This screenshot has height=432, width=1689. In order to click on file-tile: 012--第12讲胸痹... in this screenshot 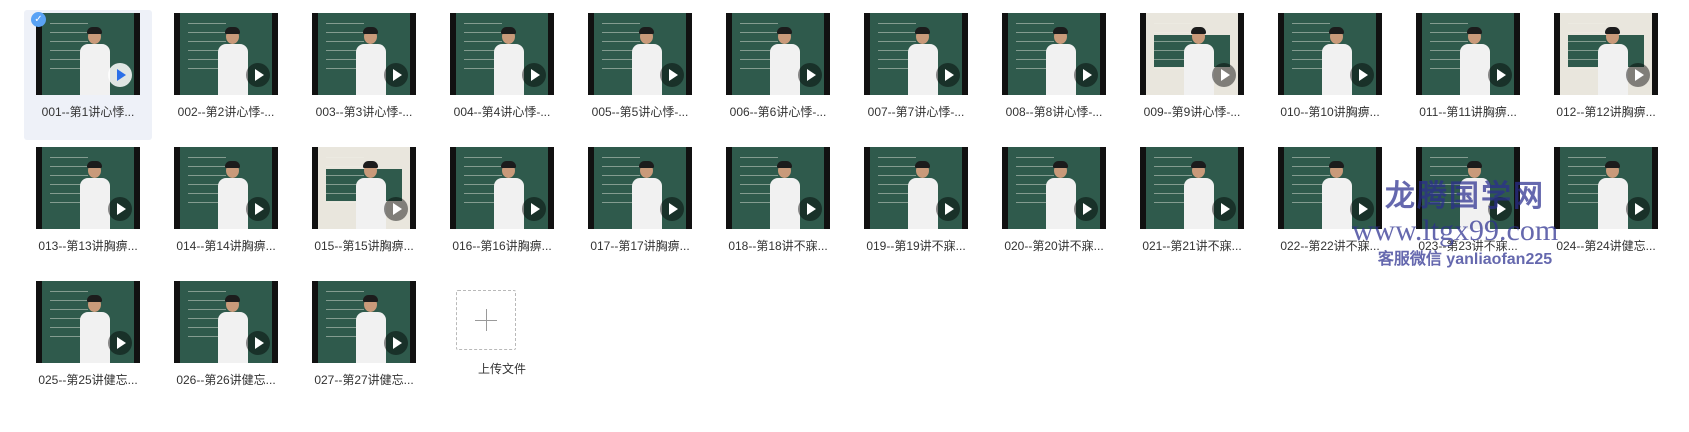, I will do `click(1606, 75)`.